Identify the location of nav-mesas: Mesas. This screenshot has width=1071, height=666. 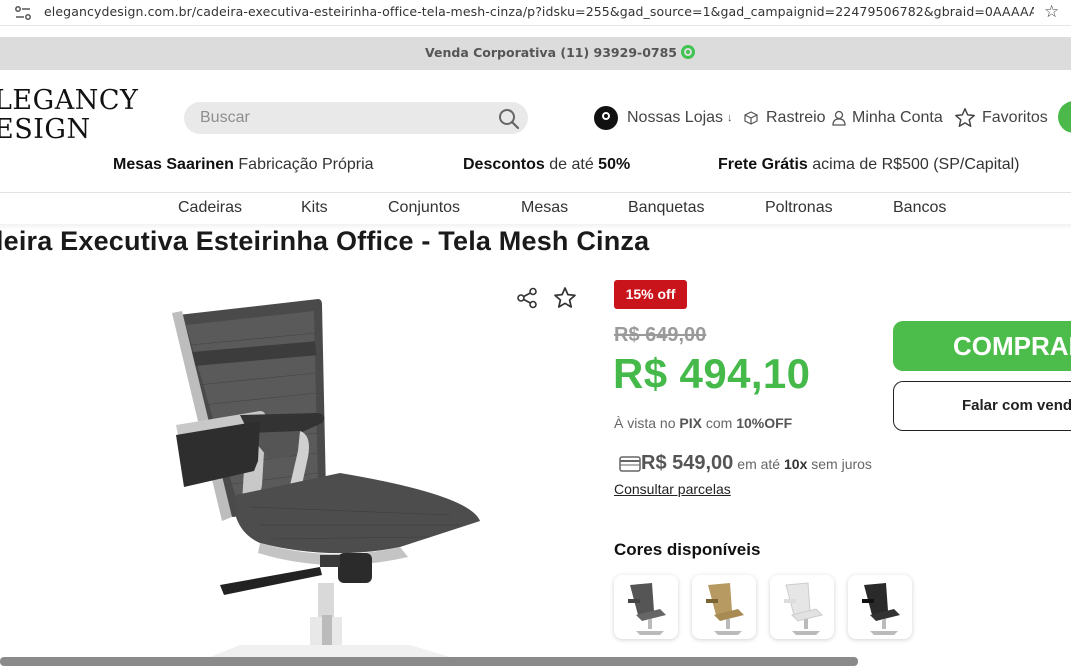
(544, 208).